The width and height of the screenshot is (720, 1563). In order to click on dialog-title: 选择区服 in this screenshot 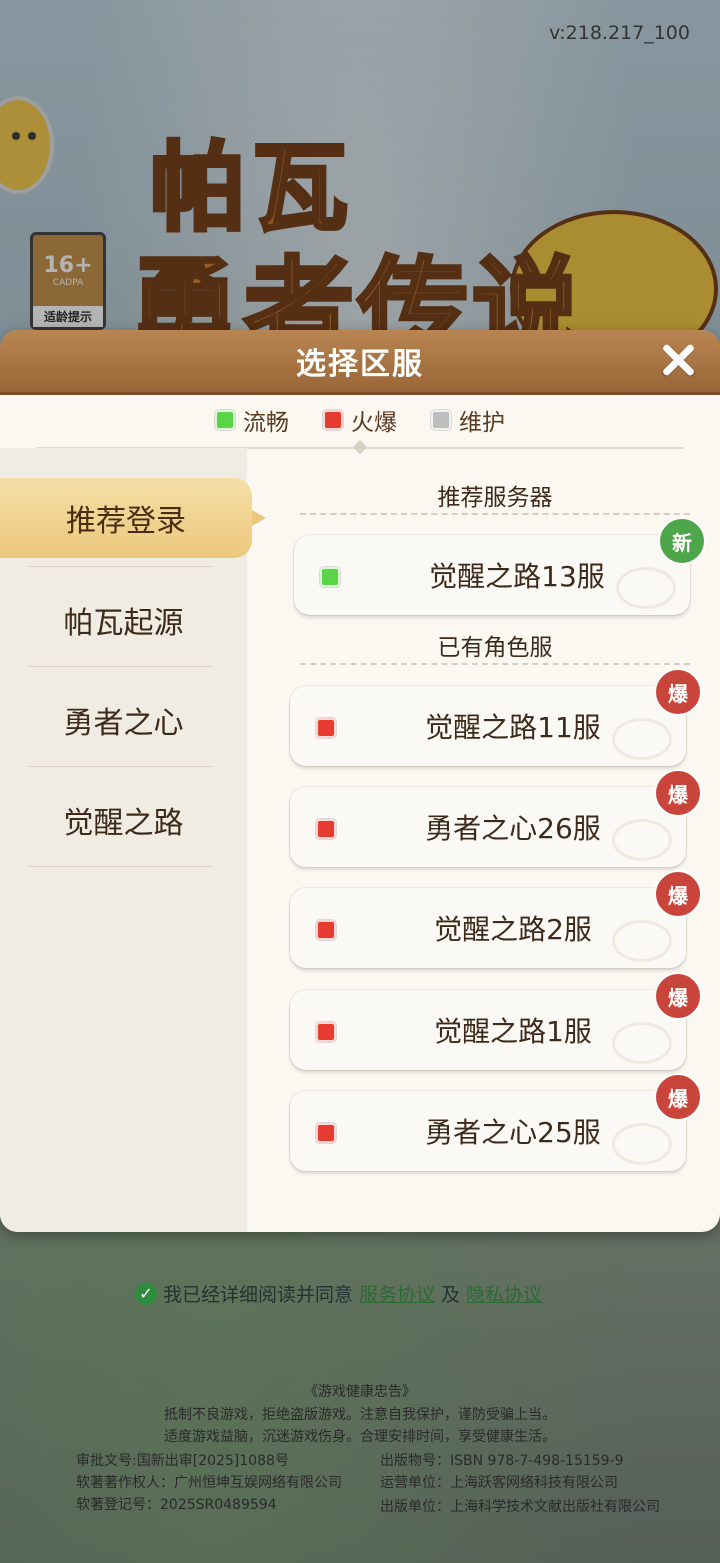, I will do `click(360, 364)`.